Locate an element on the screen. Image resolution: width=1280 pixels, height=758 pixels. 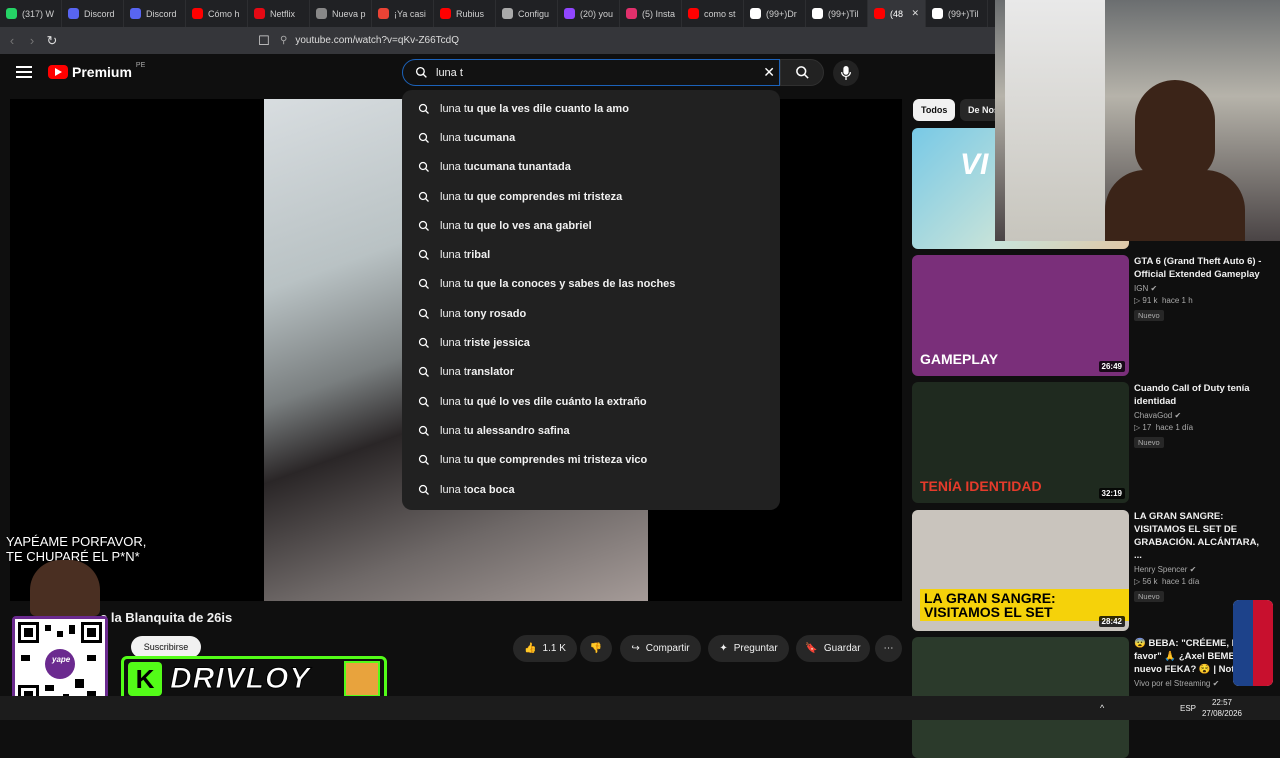
search-suggestion-item: luna tony rosado is located at coordinates (591, 313).